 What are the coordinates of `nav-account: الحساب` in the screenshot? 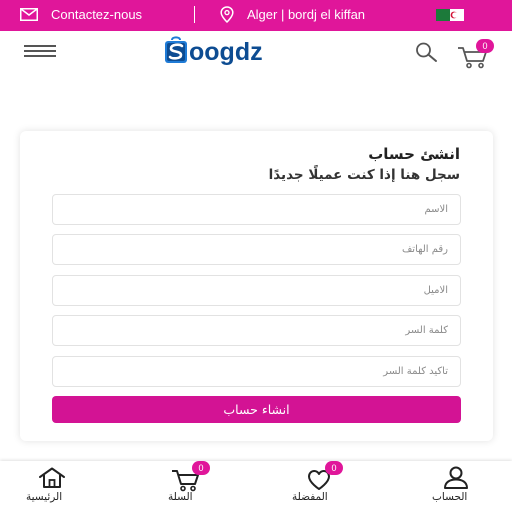 It's located at (459, 486).